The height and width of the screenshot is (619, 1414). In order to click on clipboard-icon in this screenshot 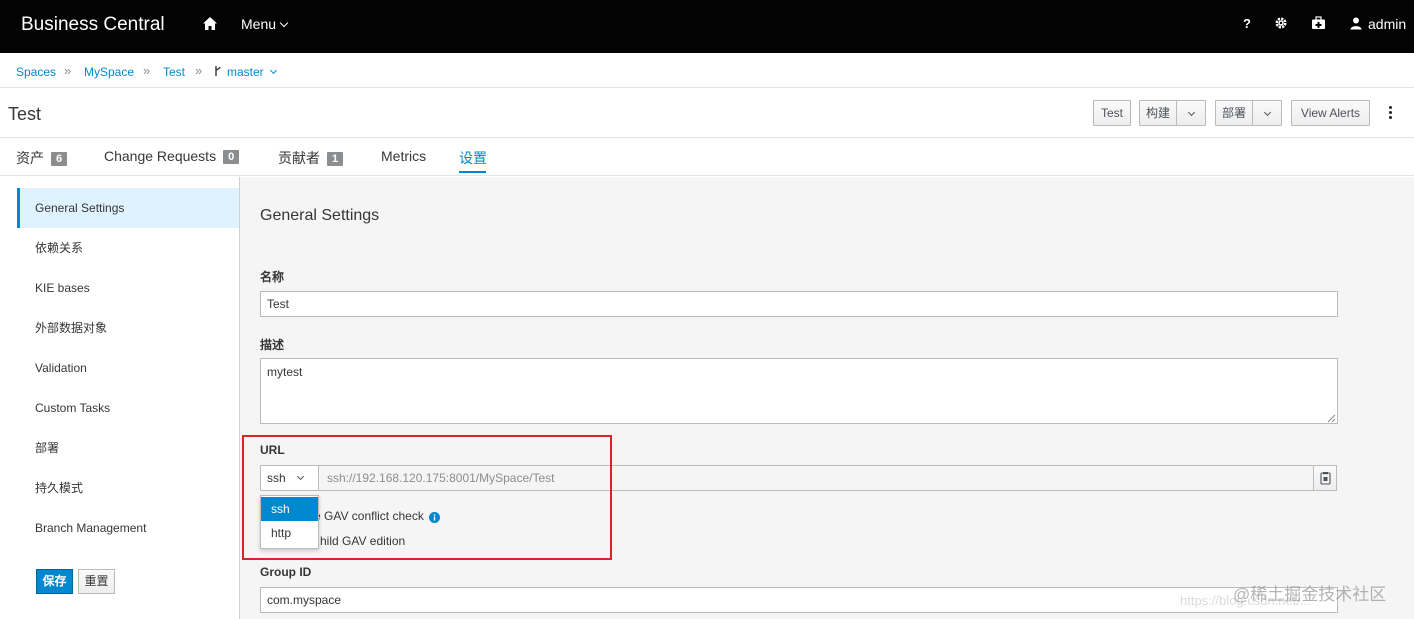, I will do `click(1325, 478)`.